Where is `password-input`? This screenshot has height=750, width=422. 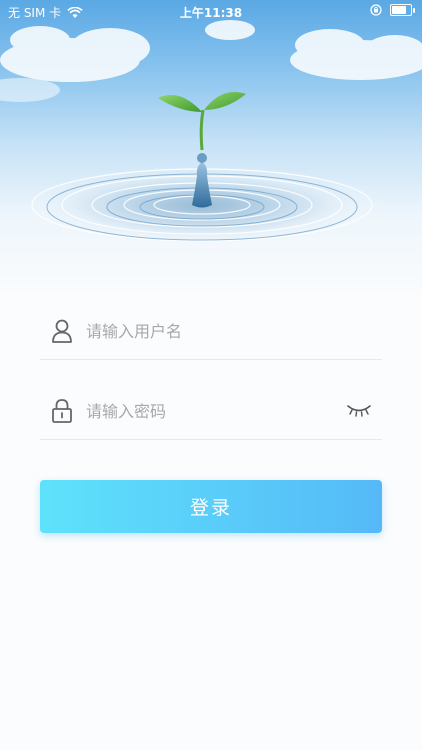
password-input is located at coordinates (211, 411).